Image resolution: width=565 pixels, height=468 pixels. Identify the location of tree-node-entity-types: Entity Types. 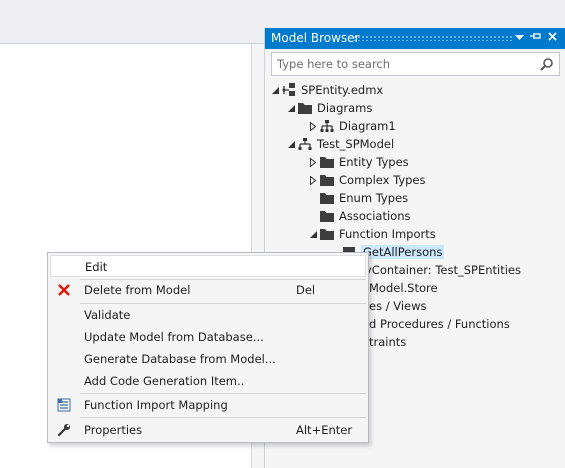
(358, 162).